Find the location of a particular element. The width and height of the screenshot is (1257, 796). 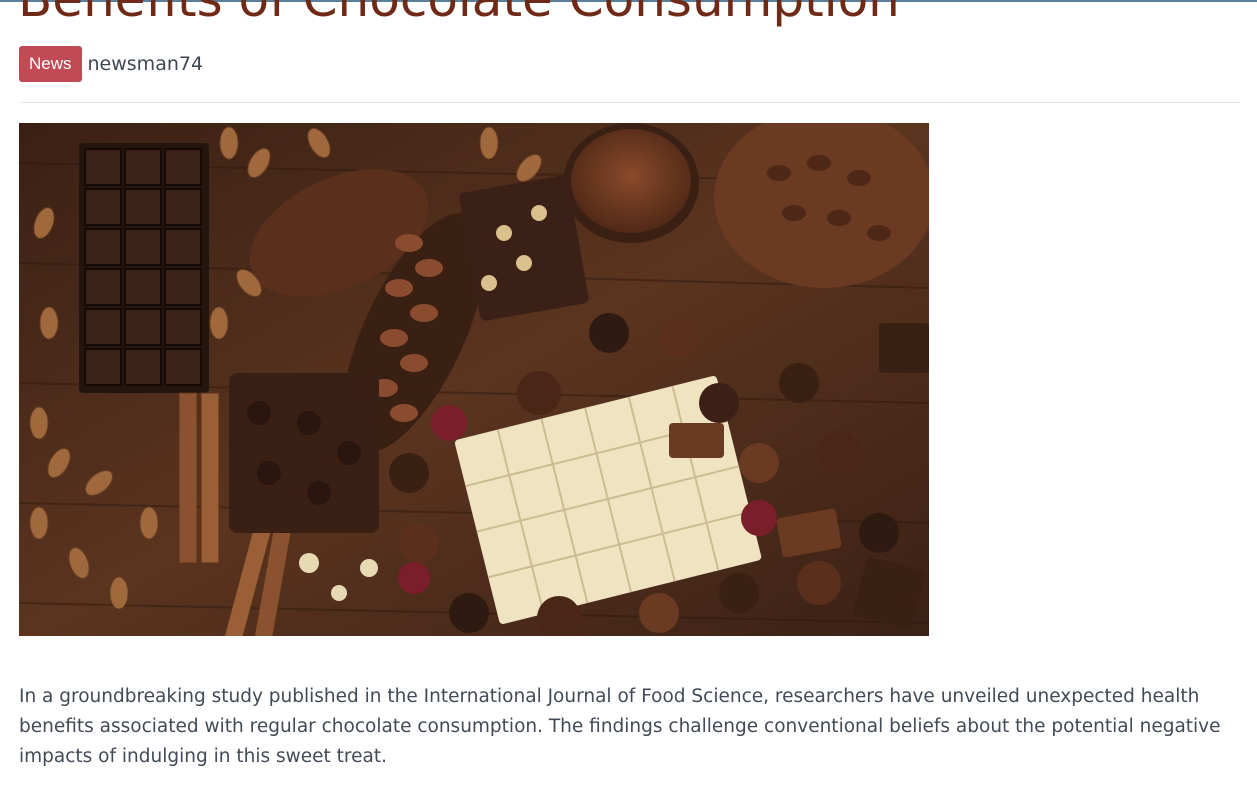

article-meta: News newsman74 is located at coordinates (111, 64).